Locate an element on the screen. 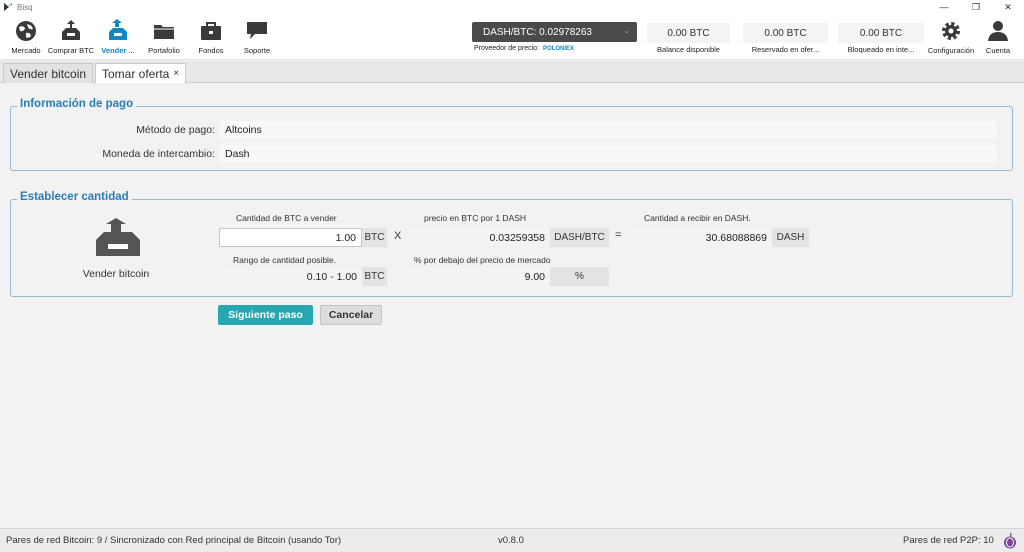 The image size is (1024, 552). receive-value: 30.68088869 is located at coordinates (701, 237).